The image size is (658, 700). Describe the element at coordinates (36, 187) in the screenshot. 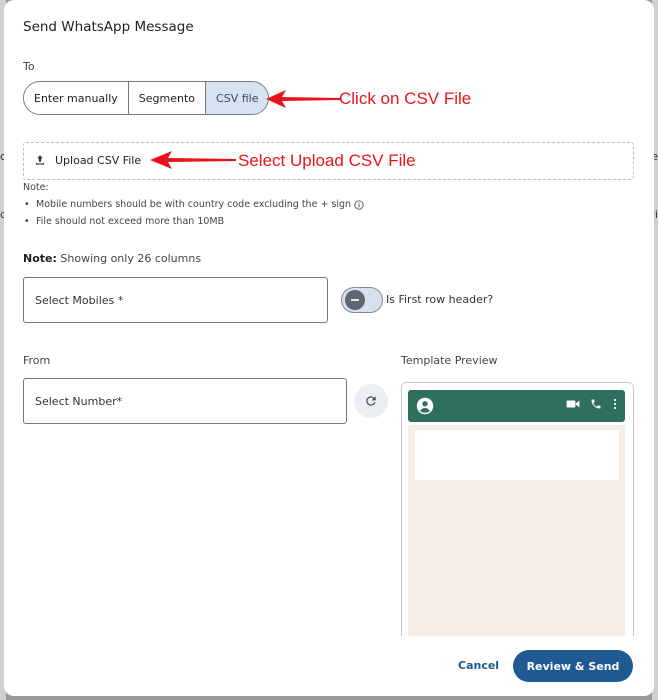

I see `note-heading: Note:` at that location.